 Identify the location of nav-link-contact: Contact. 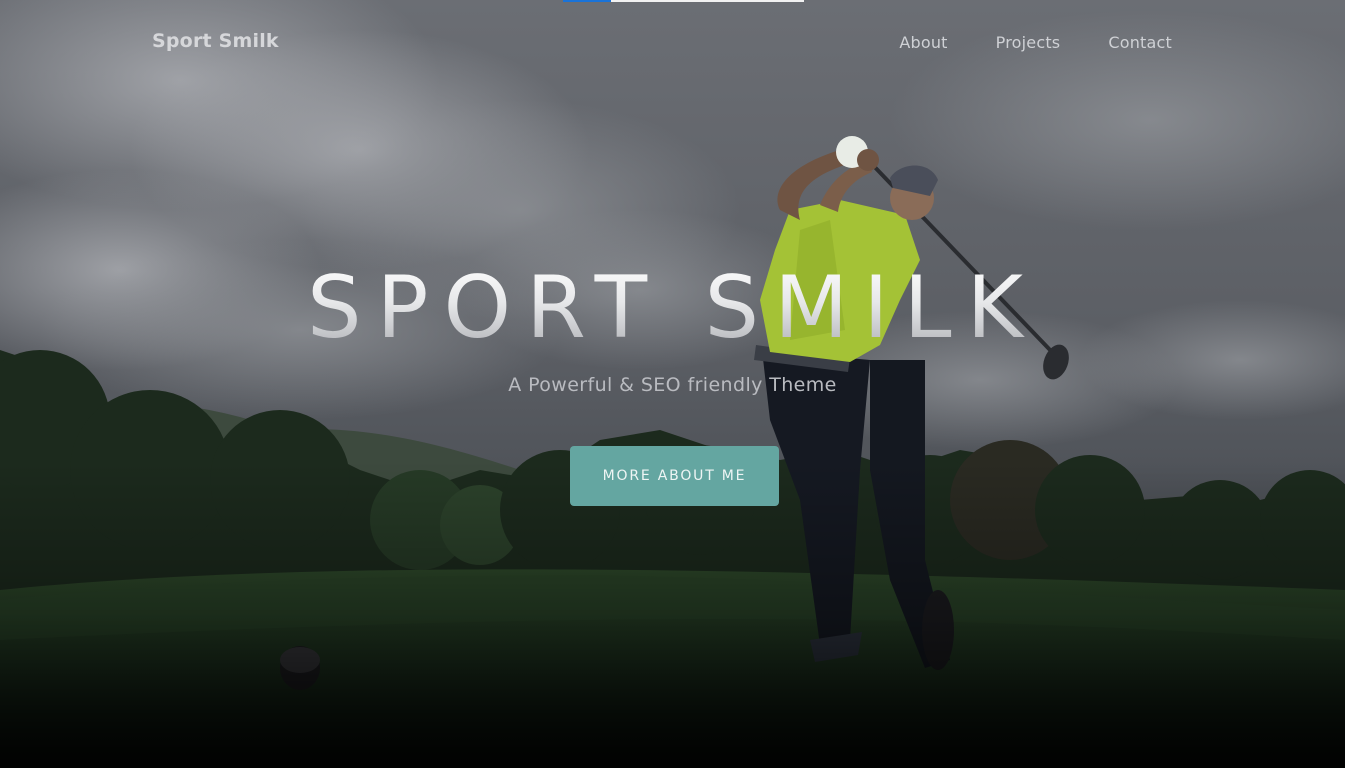
(1140, 42).